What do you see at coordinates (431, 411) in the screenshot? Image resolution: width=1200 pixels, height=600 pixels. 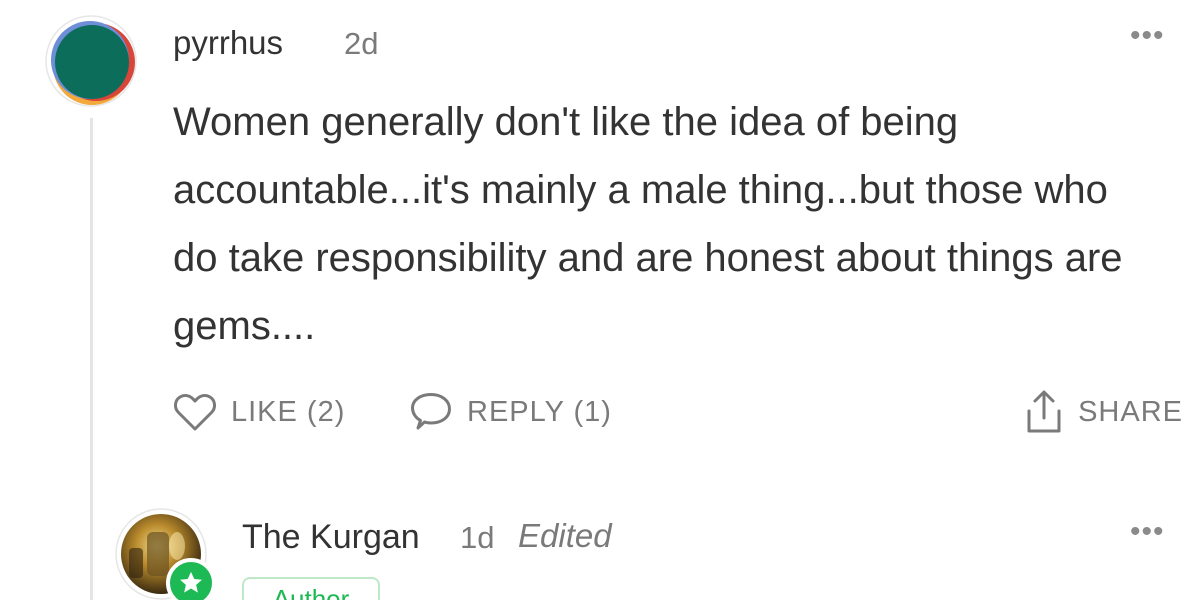 I see `speech-bubble-icon` at bounding box center [431, 411].